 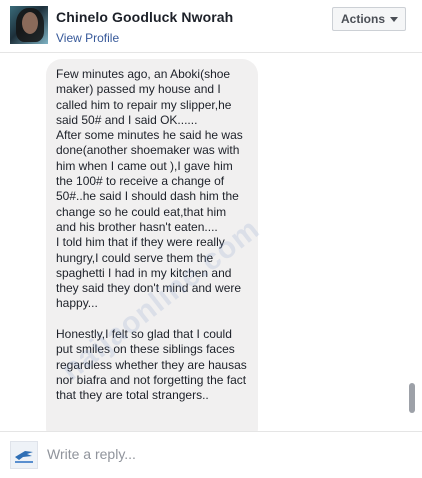 I want to click on contact-avatar, so click(x=29, y=25).